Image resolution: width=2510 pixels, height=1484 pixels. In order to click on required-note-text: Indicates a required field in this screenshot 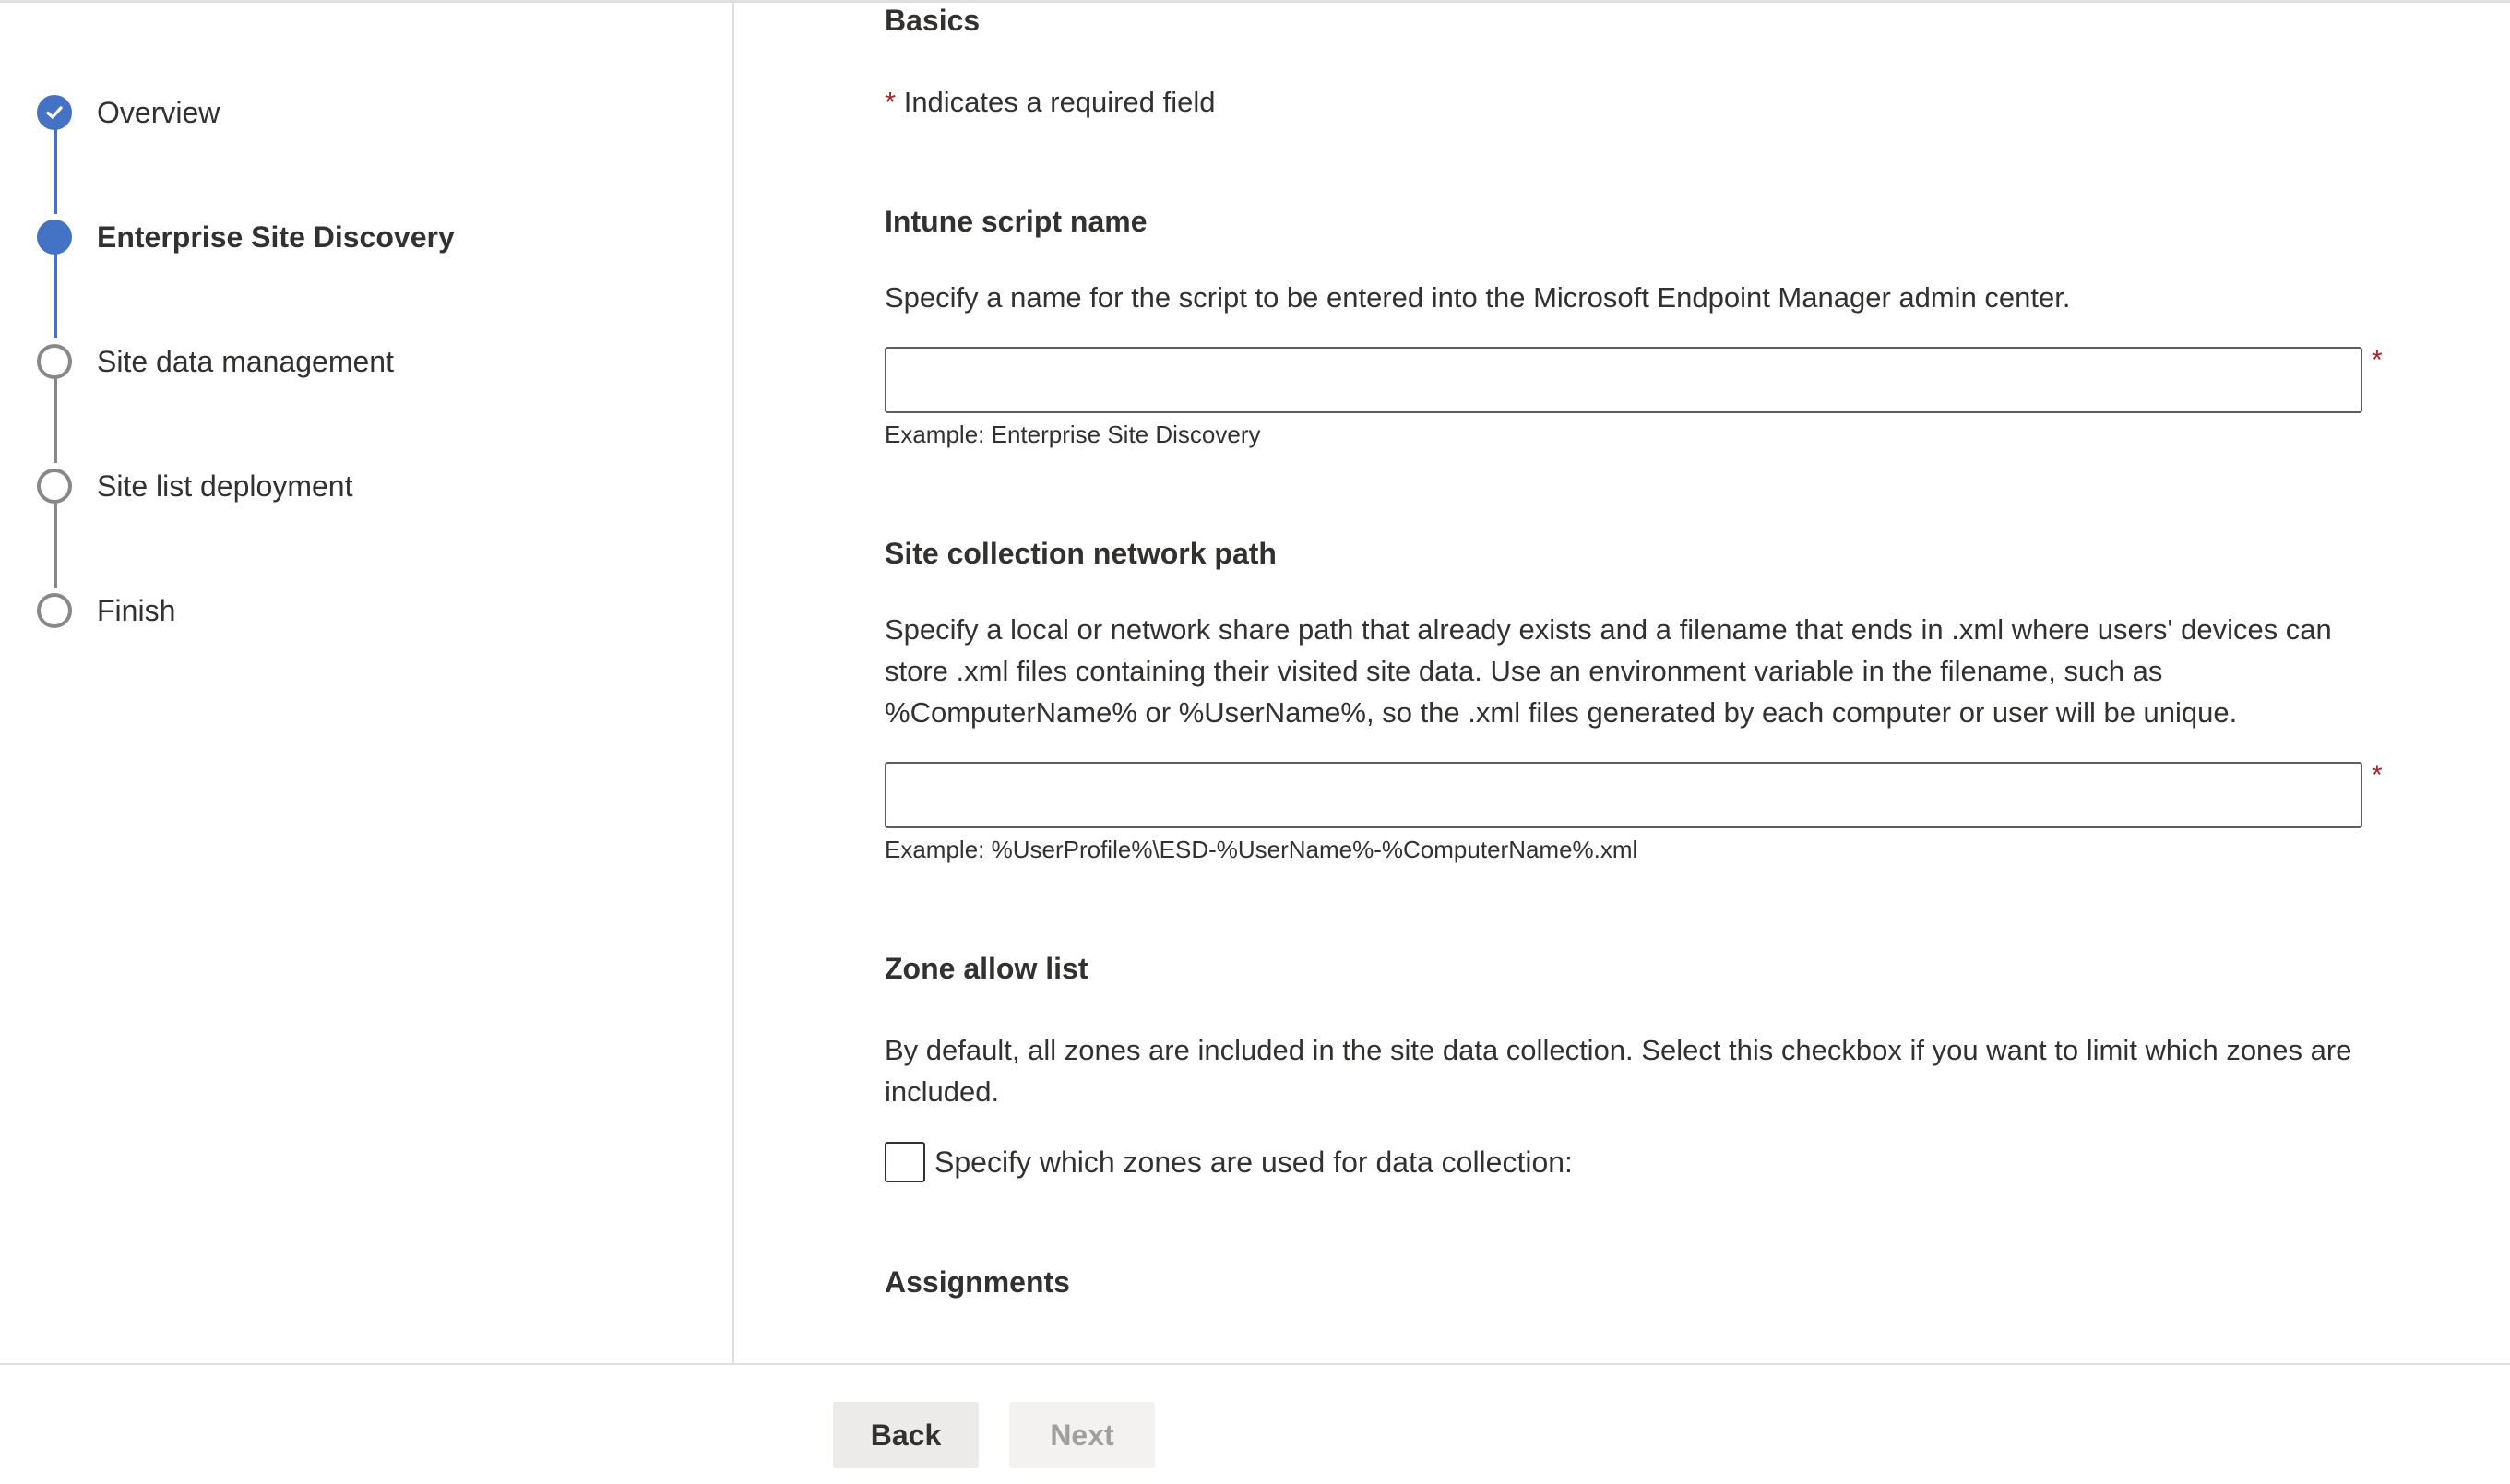, I will do `click(1060, 102)`.